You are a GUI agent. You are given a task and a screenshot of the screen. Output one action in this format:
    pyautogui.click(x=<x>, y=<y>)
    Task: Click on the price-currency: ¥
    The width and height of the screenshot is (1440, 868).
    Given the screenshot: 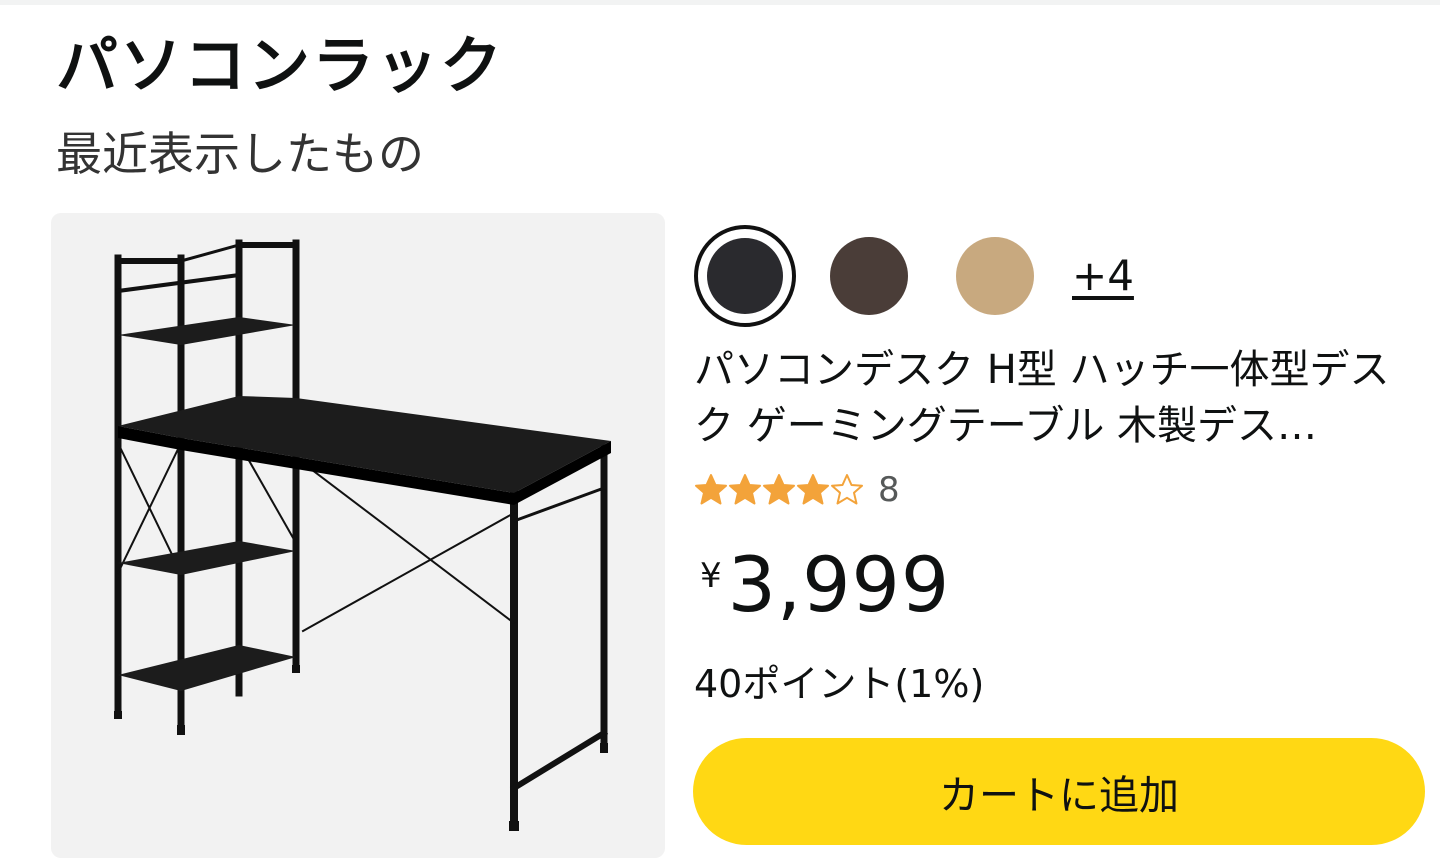 What is the action you would take?
    pyautogui.click(x=711, y=576)
    